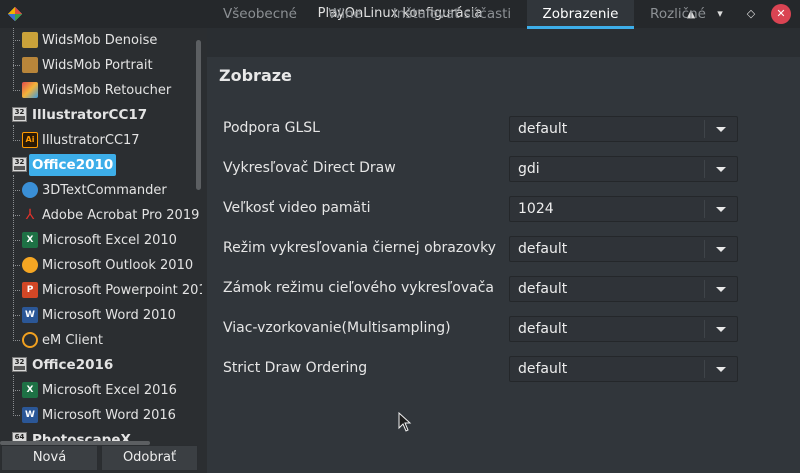 This screenshot has height=473, width=800. What do you see at coordinates (295, 368) in the screenshot?
I see `setting-label-strict-draw-ordering: Strict Draw Ordering` at bounding box center [295, 368].